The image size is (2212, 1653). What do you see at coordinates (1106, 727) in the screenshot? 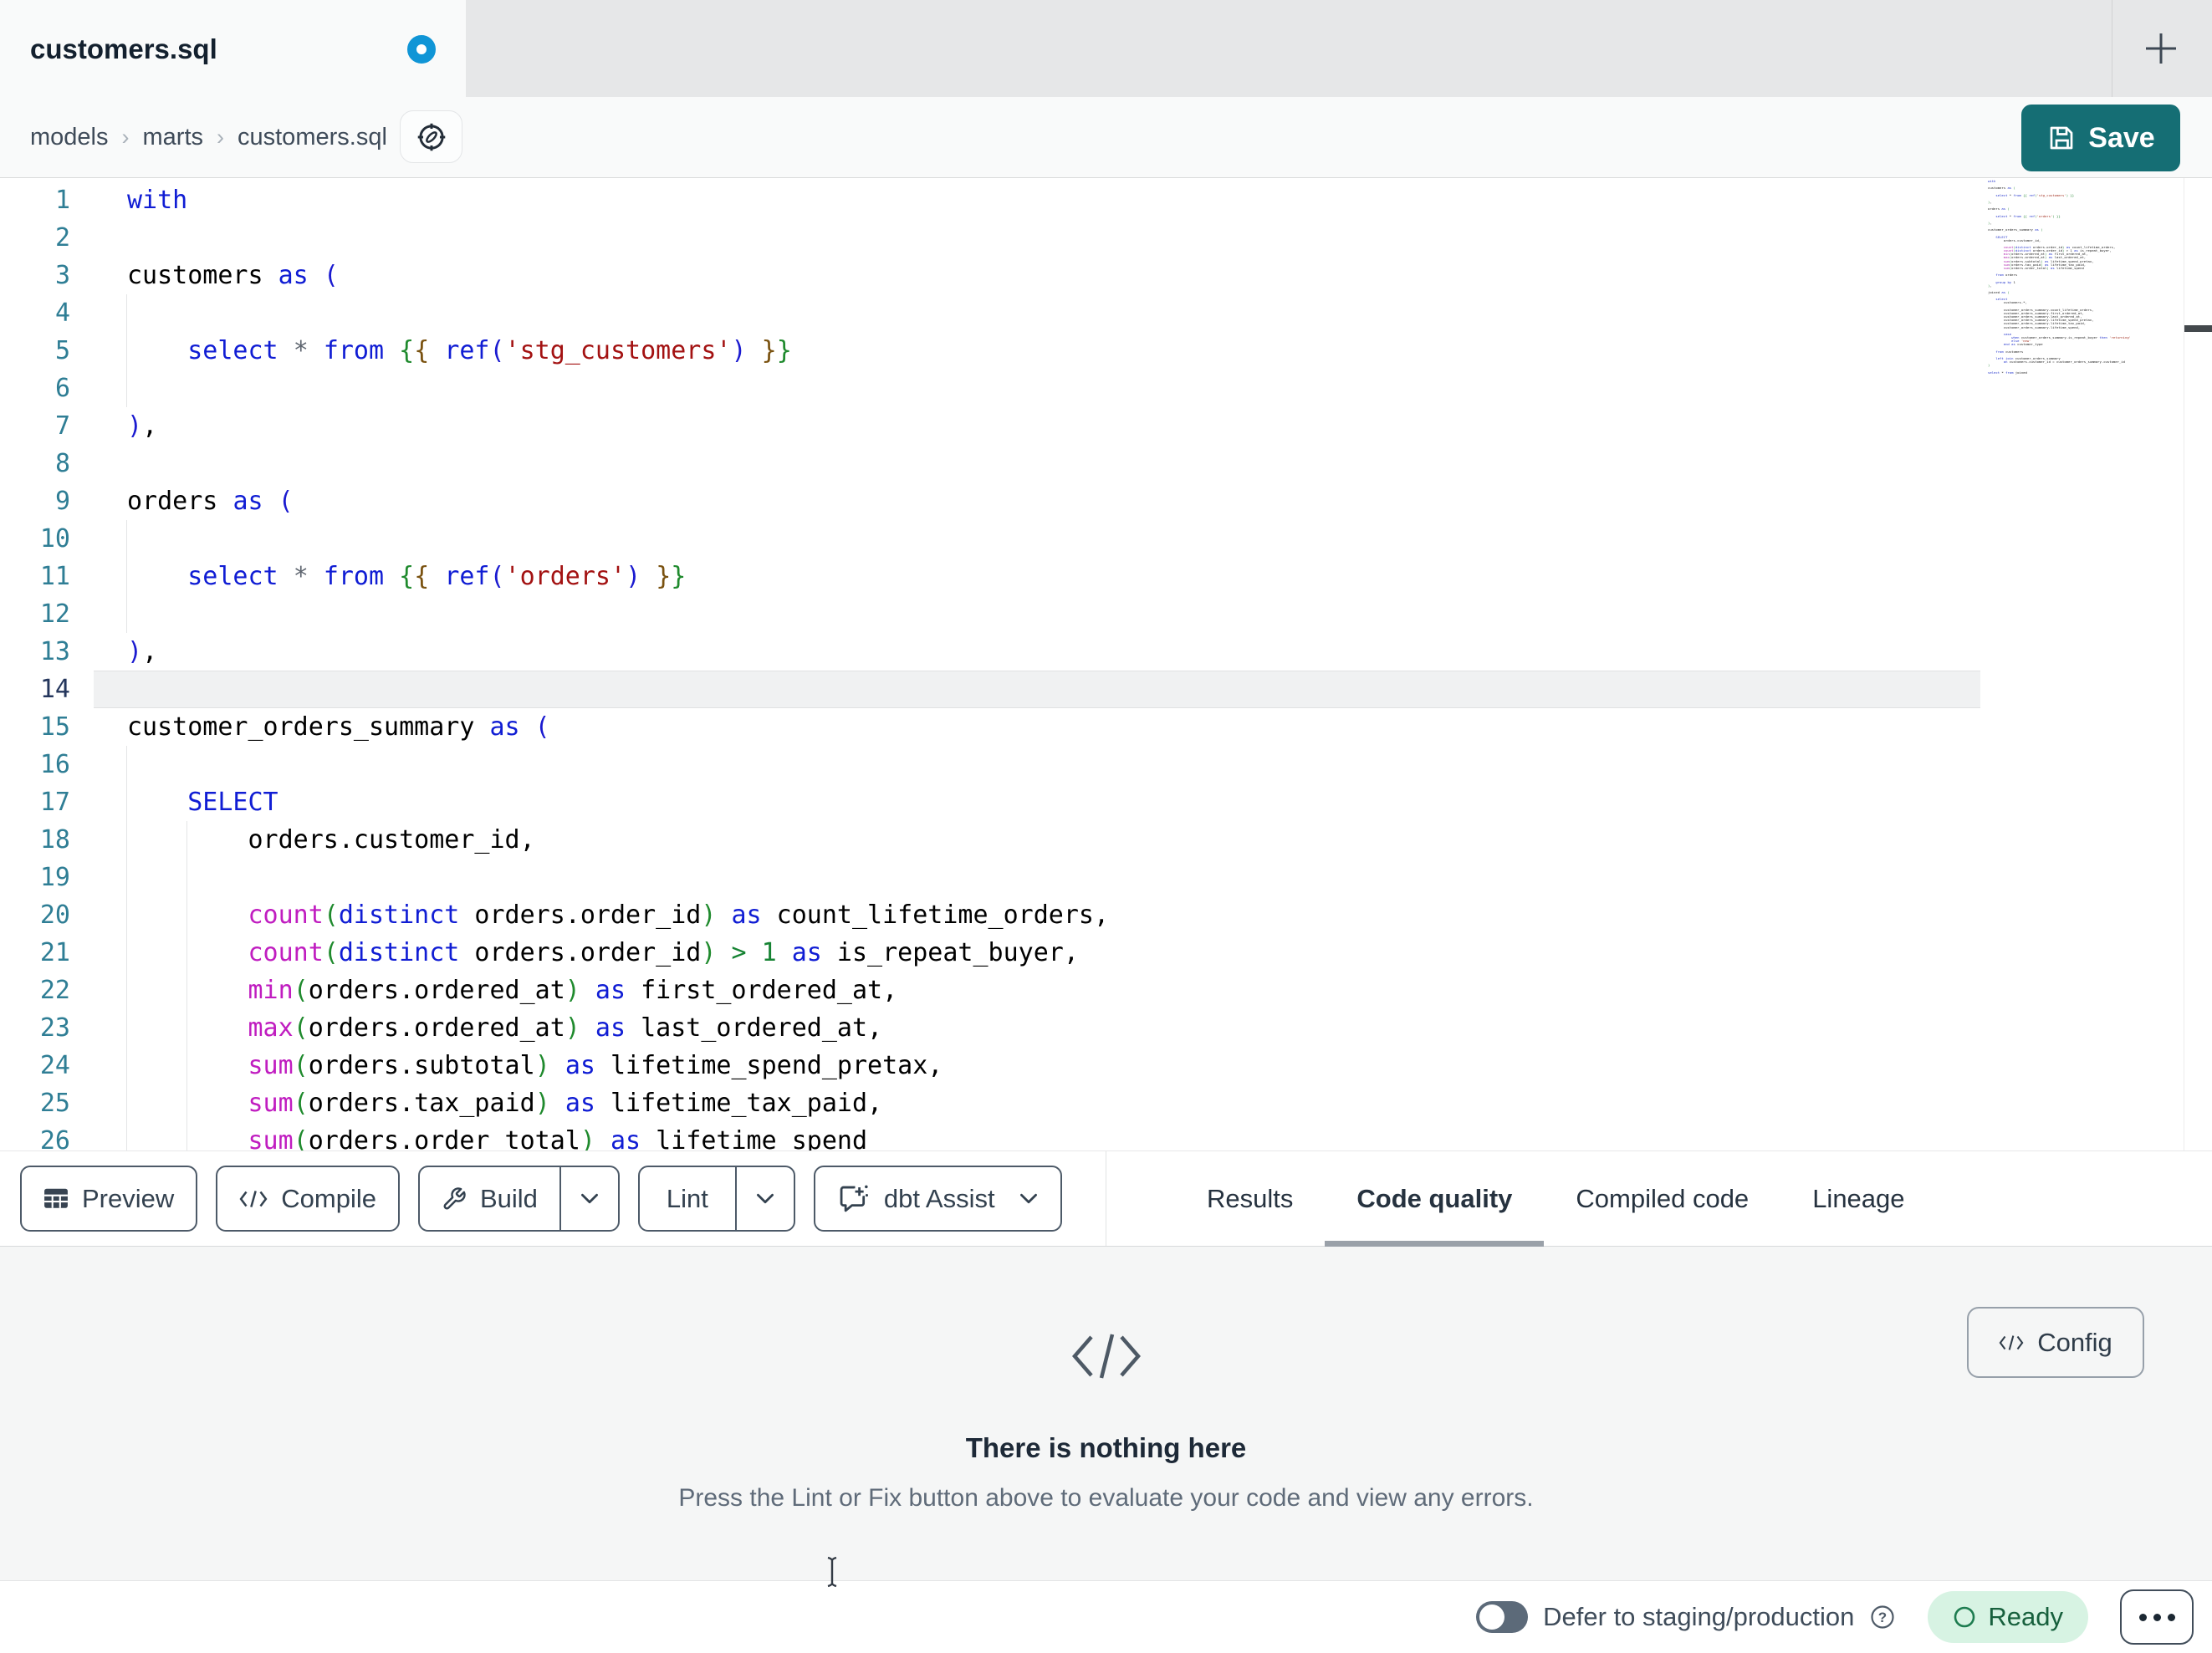
I see `code-line: 15 customer_orders_summary as (` at bounding box center [1106, 727].